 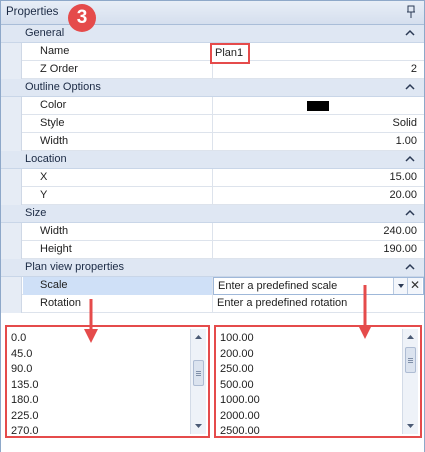 What do you see at coordinates (212, 13) in the screenshot?
I see `panel-titlebar: Properties` at bounding box center [212, 13].